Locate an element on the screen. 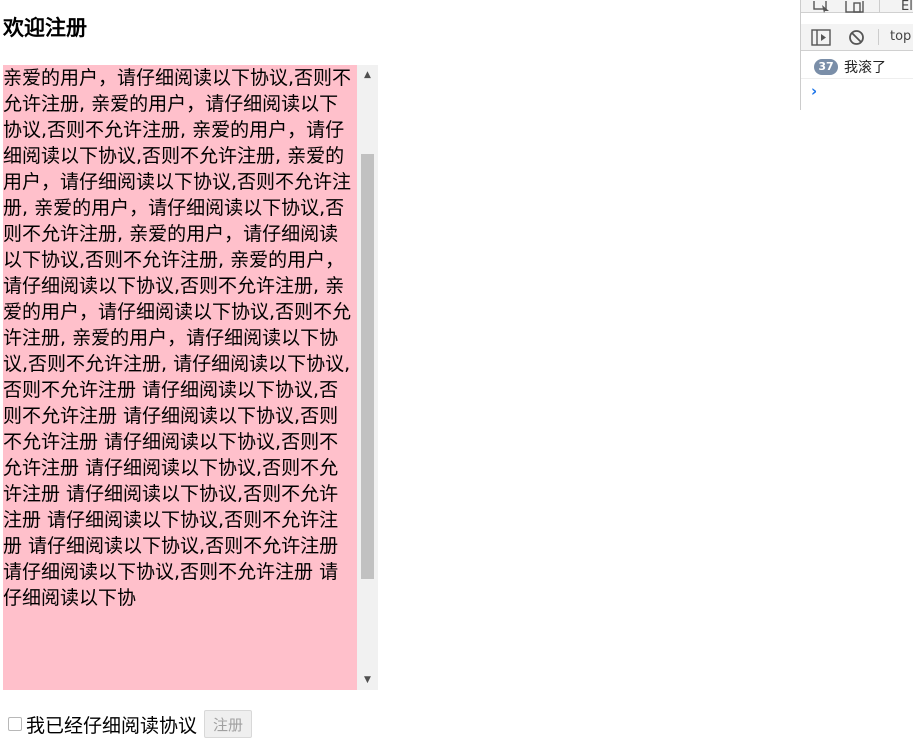 This screenshot has height=738, width=913. page-title: 欢迎注册 is located at coordinates (45, 28).